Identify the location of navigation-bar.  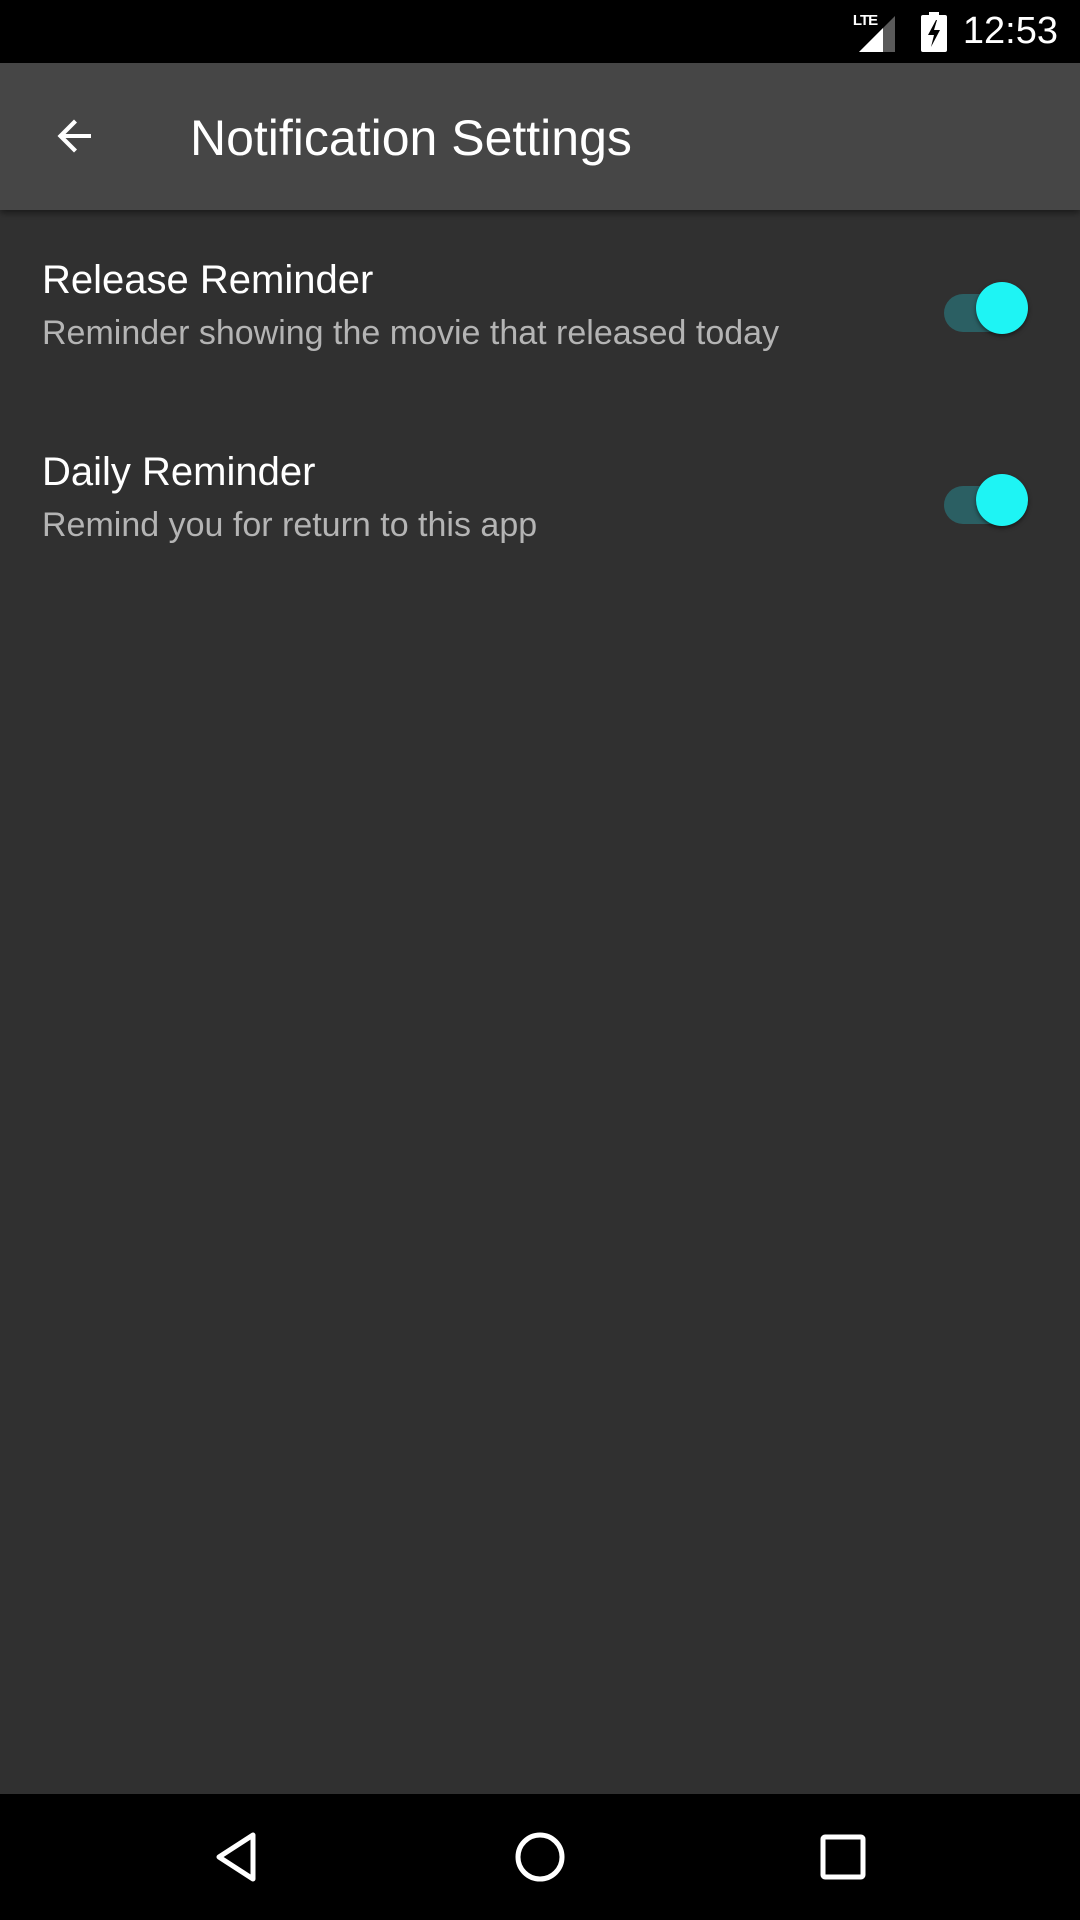
(540, 1857).